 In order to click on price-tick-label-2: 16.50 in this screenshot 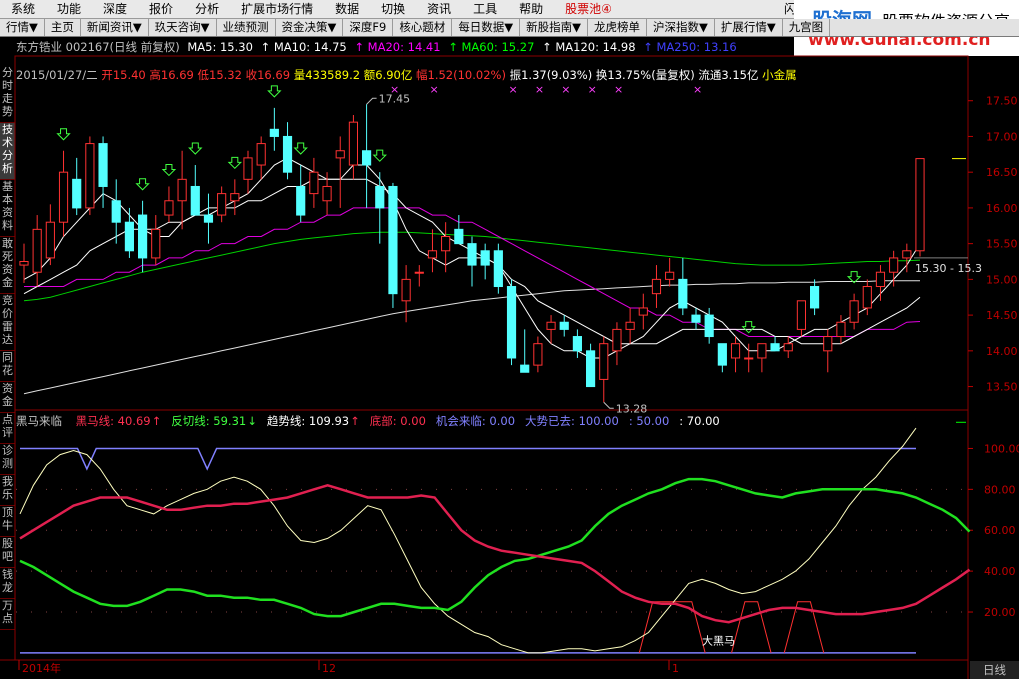, I will do `click(1002, 172)`.